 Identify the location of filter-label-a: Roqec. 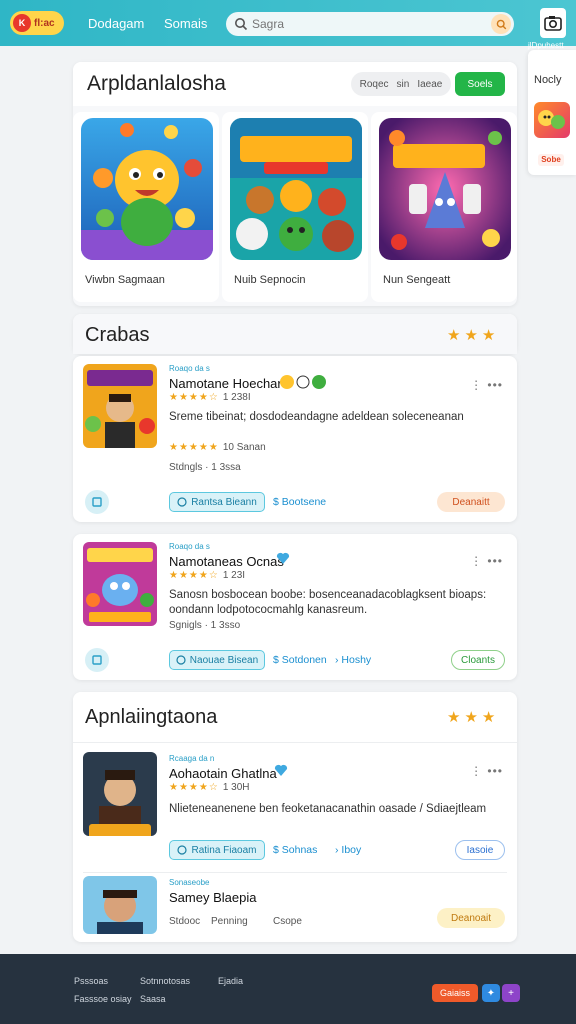
(374, 84).